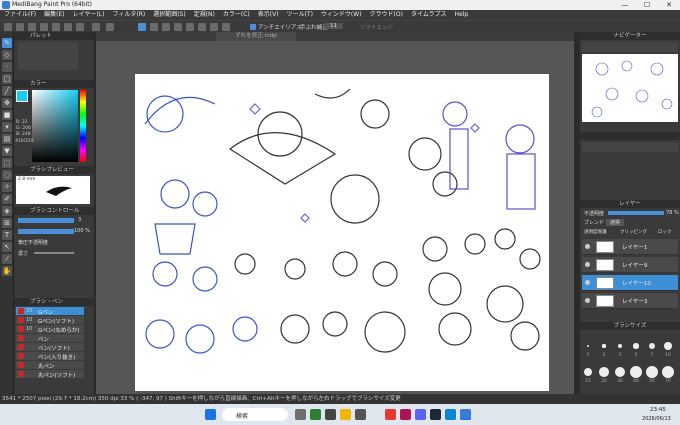 This screenshot has height=425, width=680. What do you see at coordinates (80, 27) in the screenshot?
I see `settings-icon` at bounding box center [80, 27].